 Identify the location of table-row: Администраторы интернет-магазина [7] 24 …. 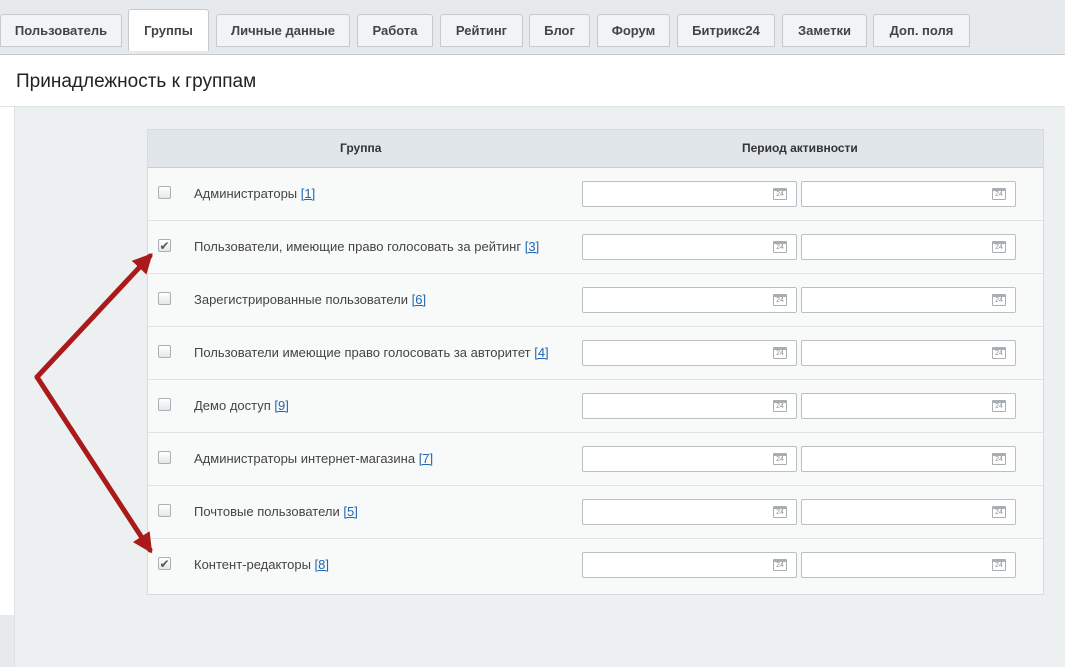
(595, 459).